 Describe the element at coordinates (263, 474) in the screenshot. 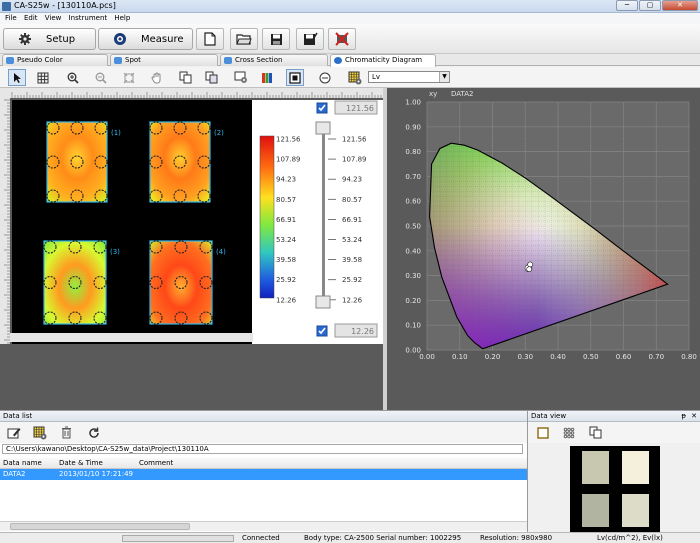

I see `table-row: DATA2 2013/01/10 17:21:49` at that location.